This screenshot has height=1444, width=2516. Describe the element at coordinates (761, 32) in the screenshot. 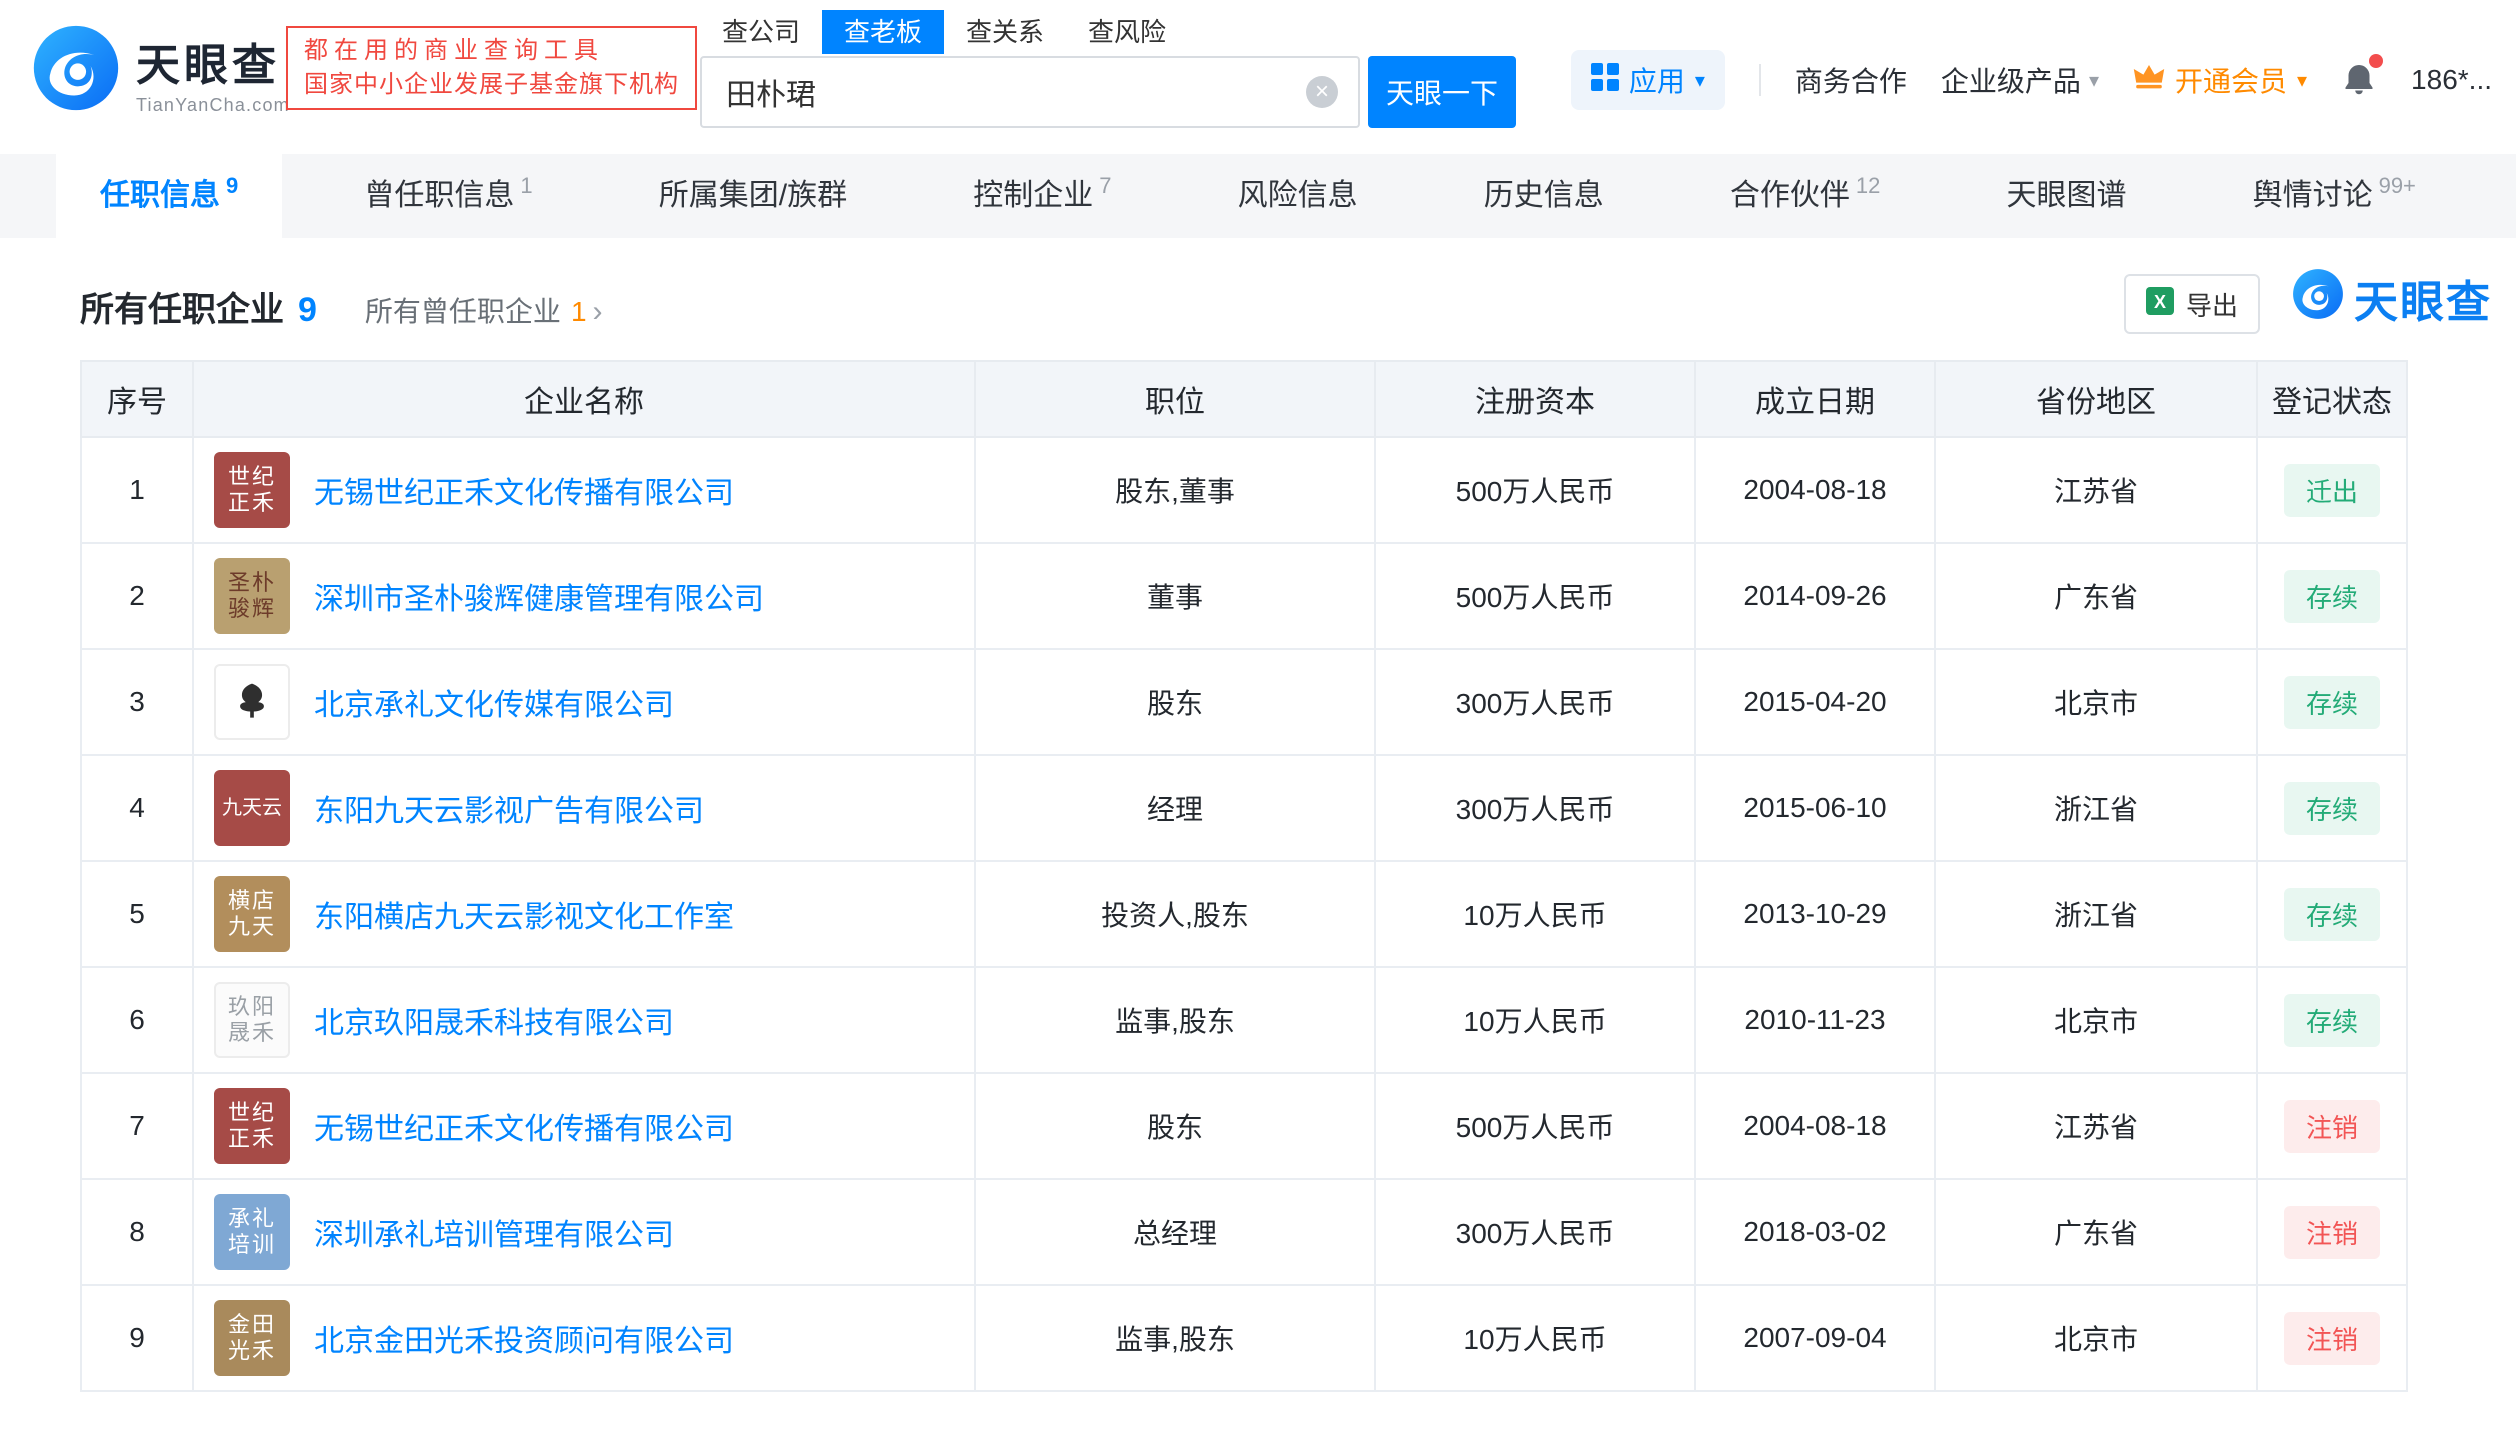

I see `search-tab-查公司: 查公司` at that location.